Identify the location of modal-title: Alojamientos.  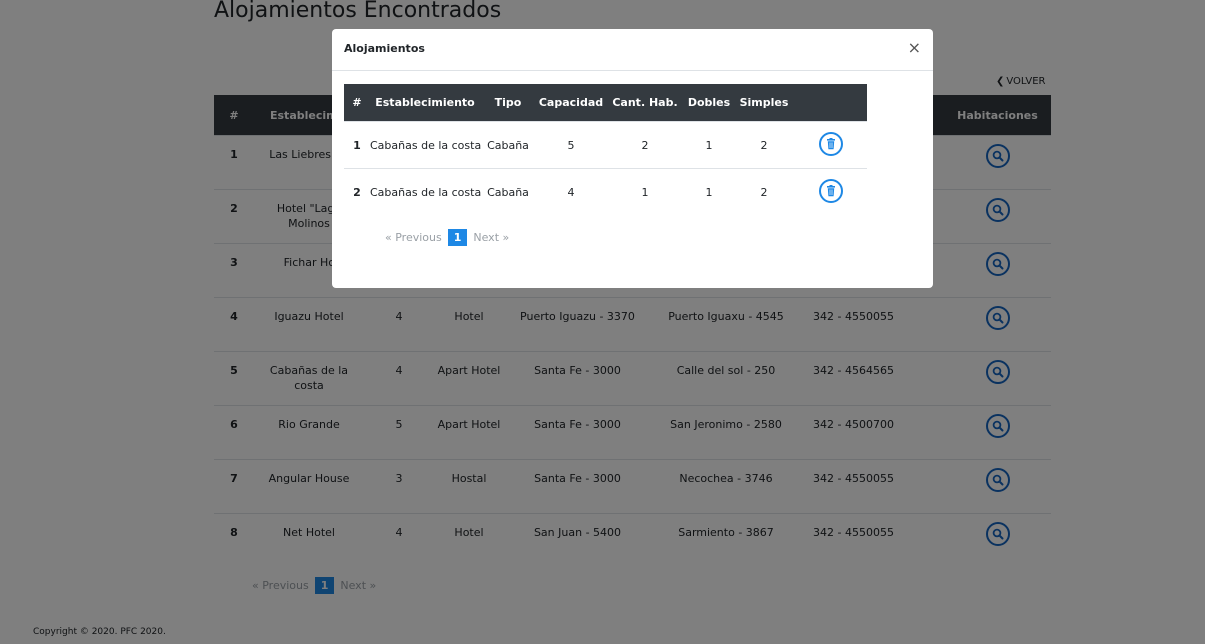
(384, 48).